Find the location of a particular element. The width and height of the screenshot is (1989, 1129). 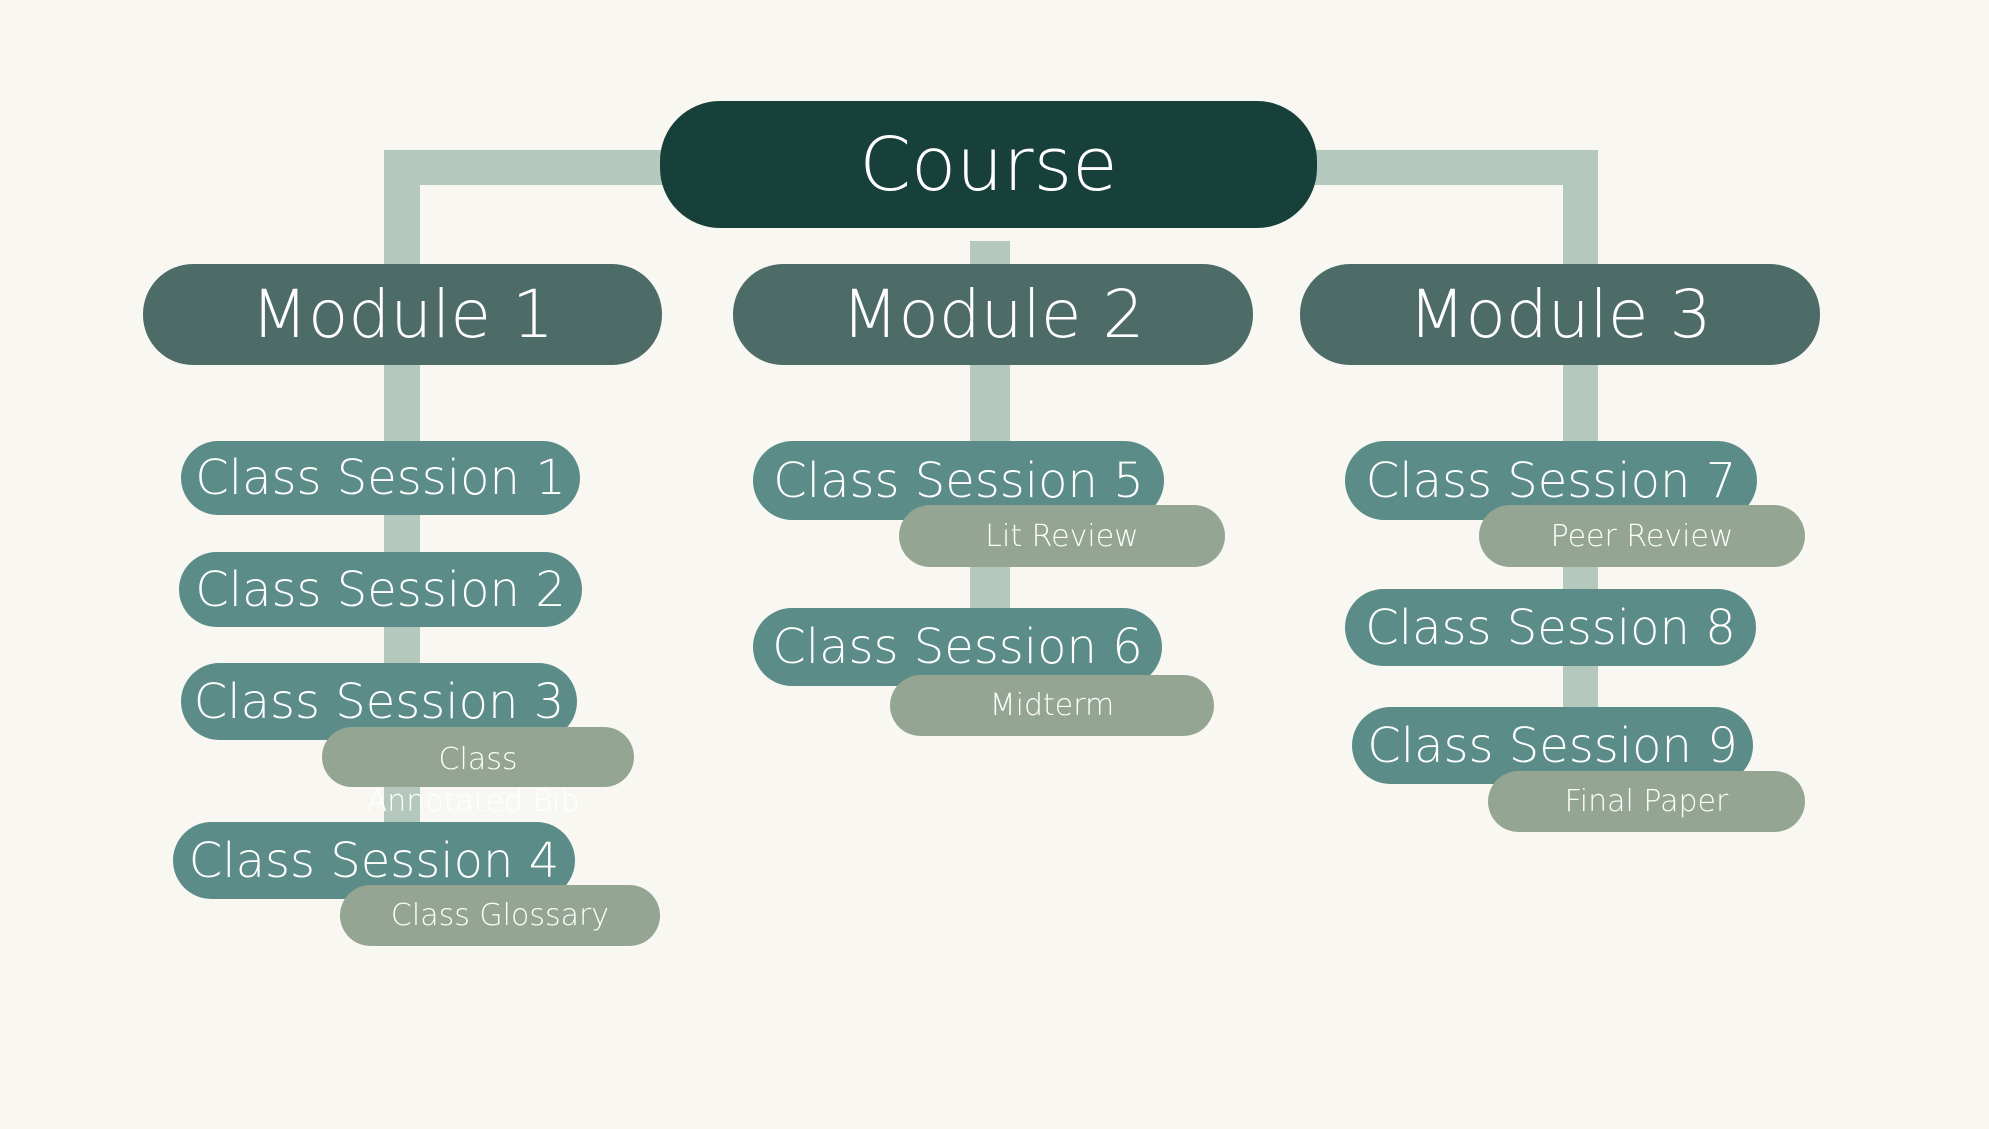

session-2-node: Class Session 2 is located at coordinates (380, 589).